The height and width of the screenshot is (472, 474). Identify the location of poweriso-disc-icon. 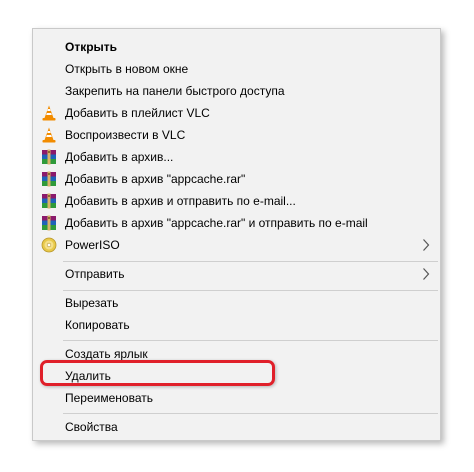
(49, 245).